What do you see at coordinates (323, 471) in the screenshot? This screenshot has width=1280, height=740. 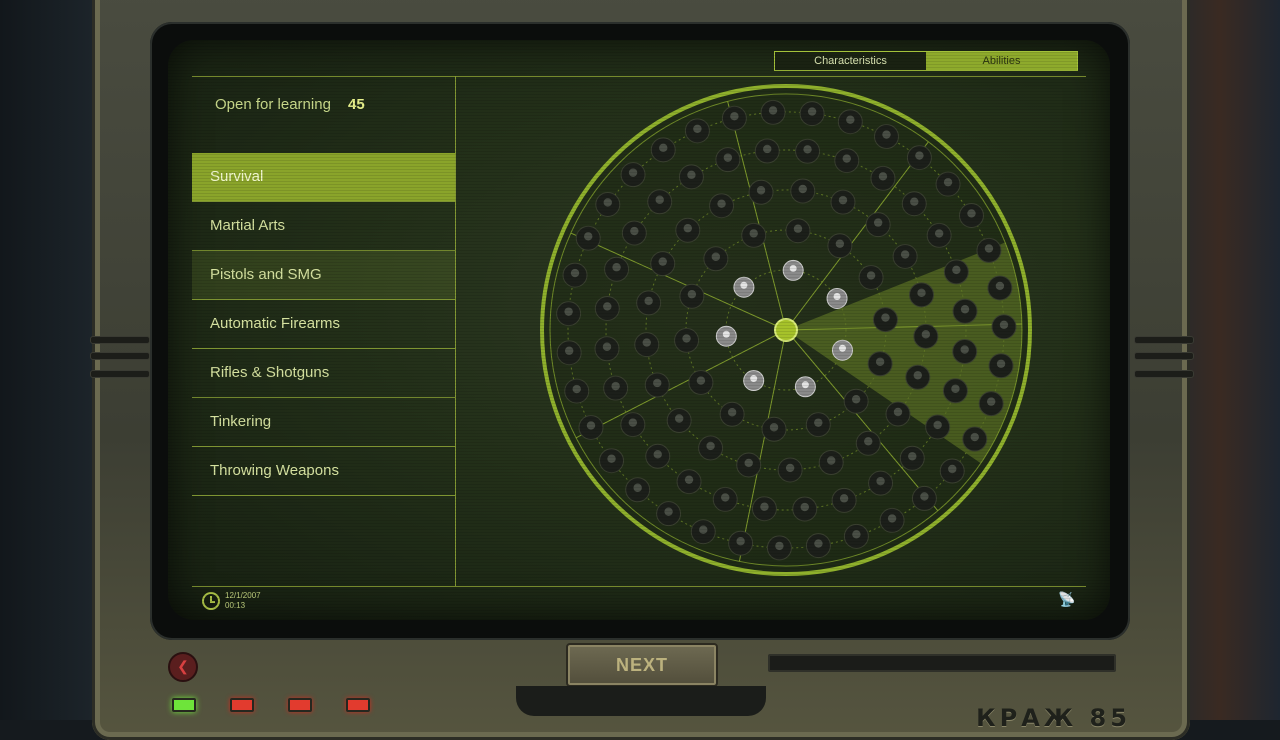 I see `category-throwing-weapons: Throwing Weapons` at bounding box center [323, 471].